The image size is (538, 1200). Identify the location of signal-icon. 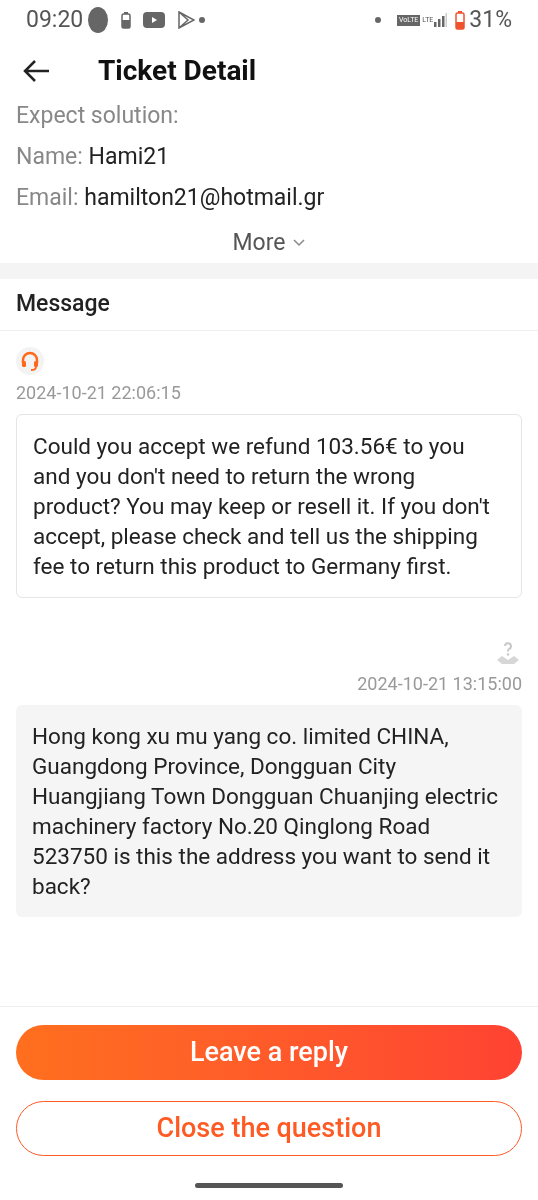
(440, 20).